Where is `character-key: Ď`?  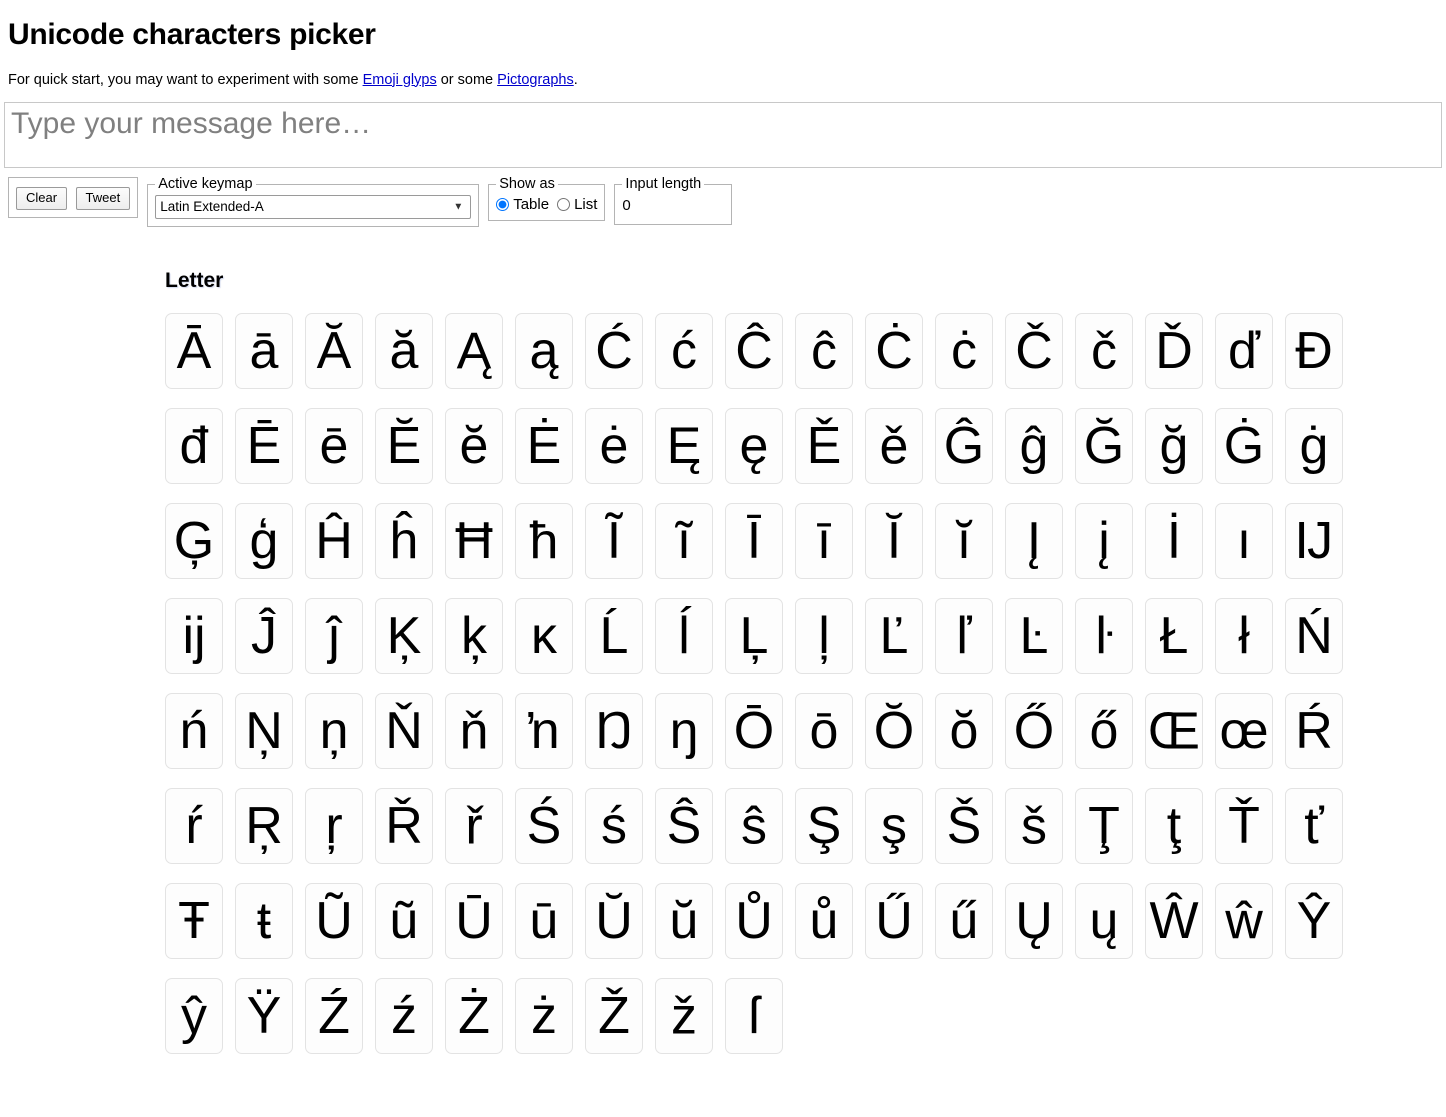
character-key: Ď is located at coordinates (1174, 350).